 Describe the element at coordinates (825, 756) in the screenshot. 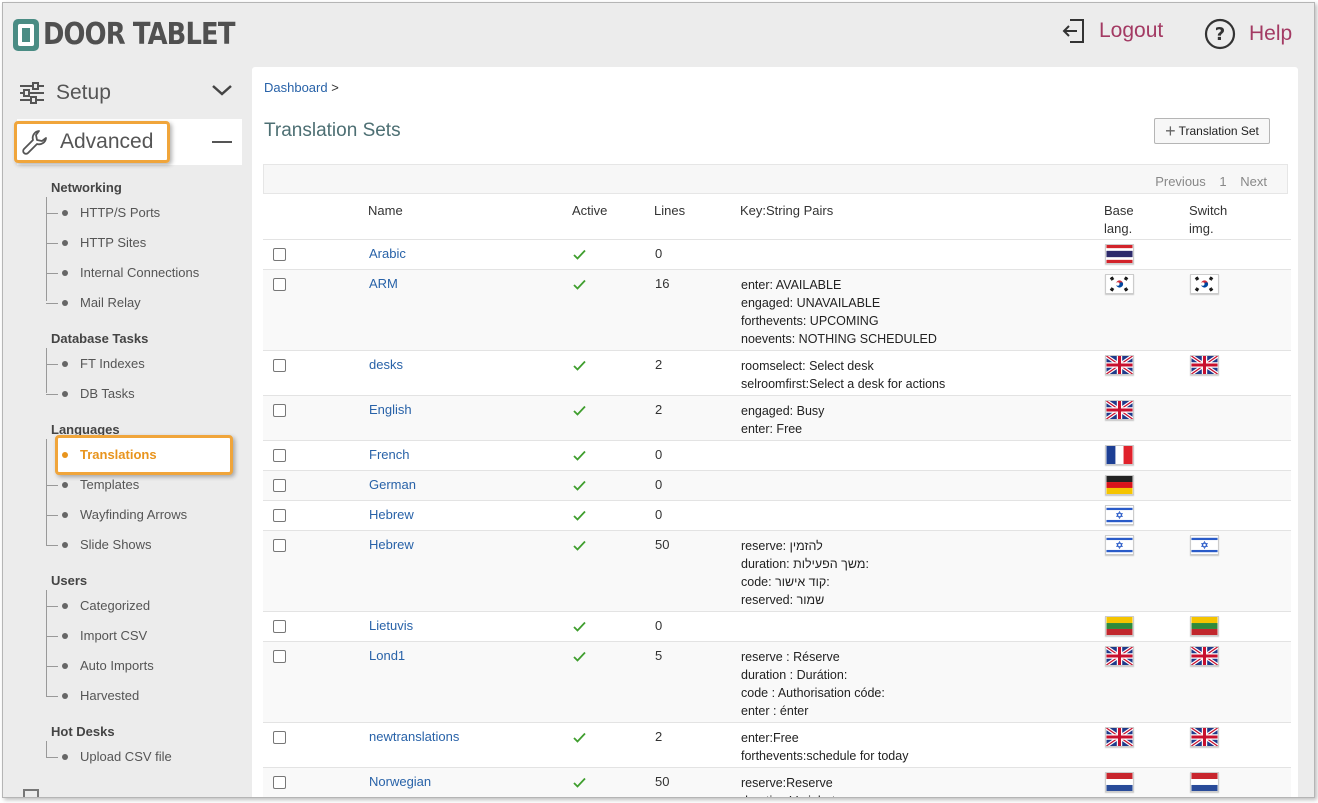

I see `kv-pair: forthevents:schedule for today` at that location.